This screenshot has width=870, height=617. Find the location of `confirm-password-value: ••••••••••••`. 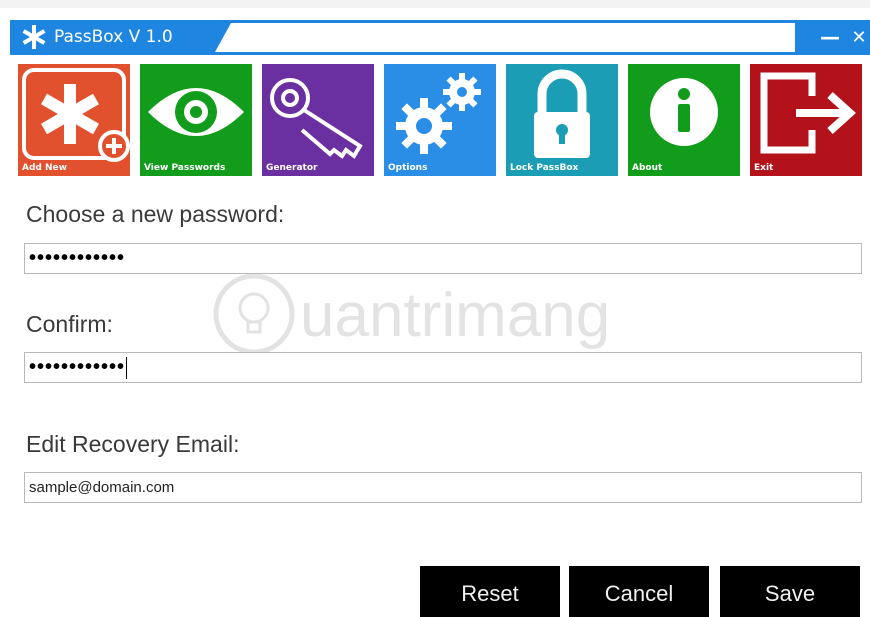

confirm-password-value: •••••••••••• is located at coordinates (77, 367).